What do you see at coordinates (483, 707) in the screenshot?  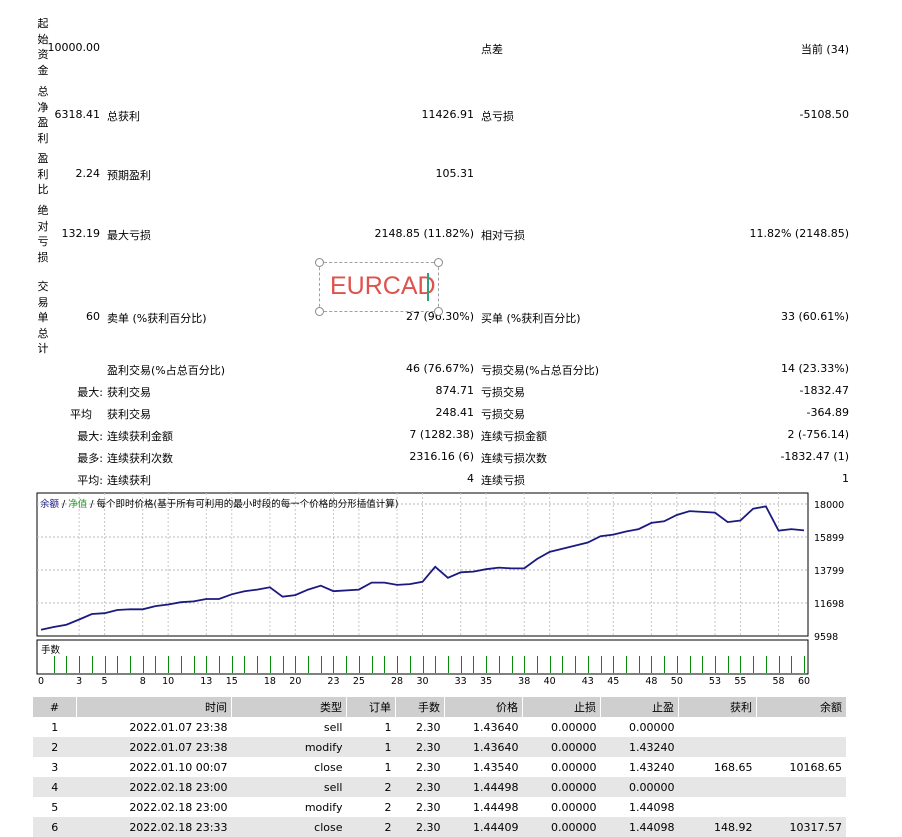 I see `col-header-price: 价格` at bounding box center [483, 707].